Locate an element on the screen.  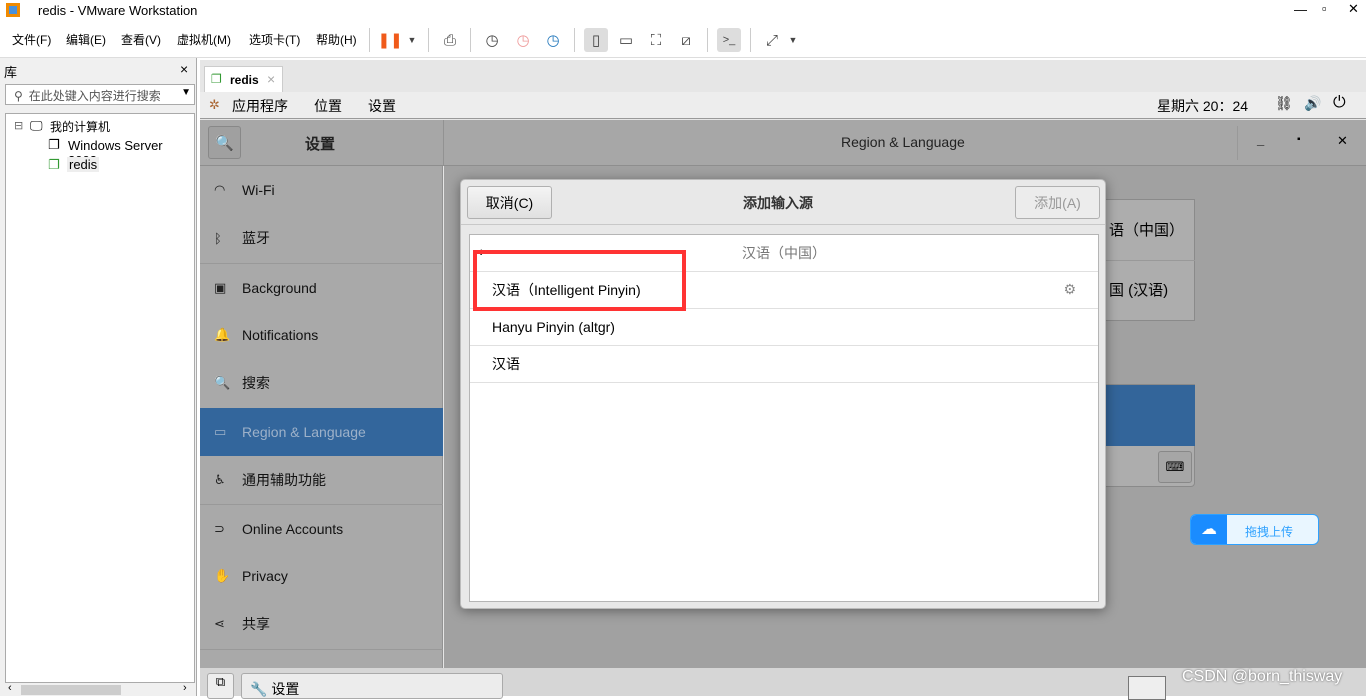
watermark: CSDN @born_thisway is located at coordinates (1262, 676).